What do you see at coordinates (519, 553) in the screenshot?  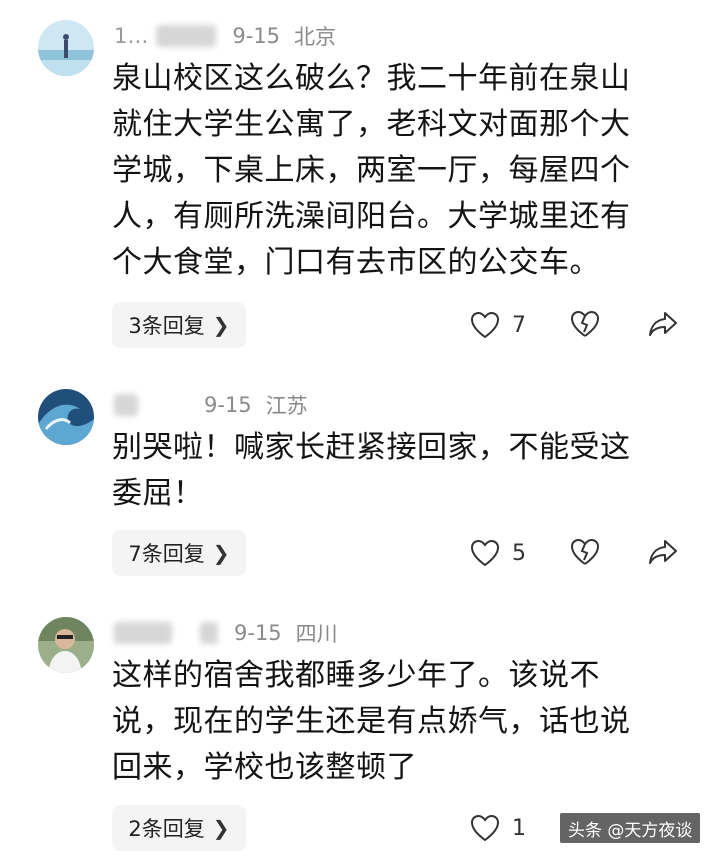 I see `like-count: 5` at bounding box center [519, 553].